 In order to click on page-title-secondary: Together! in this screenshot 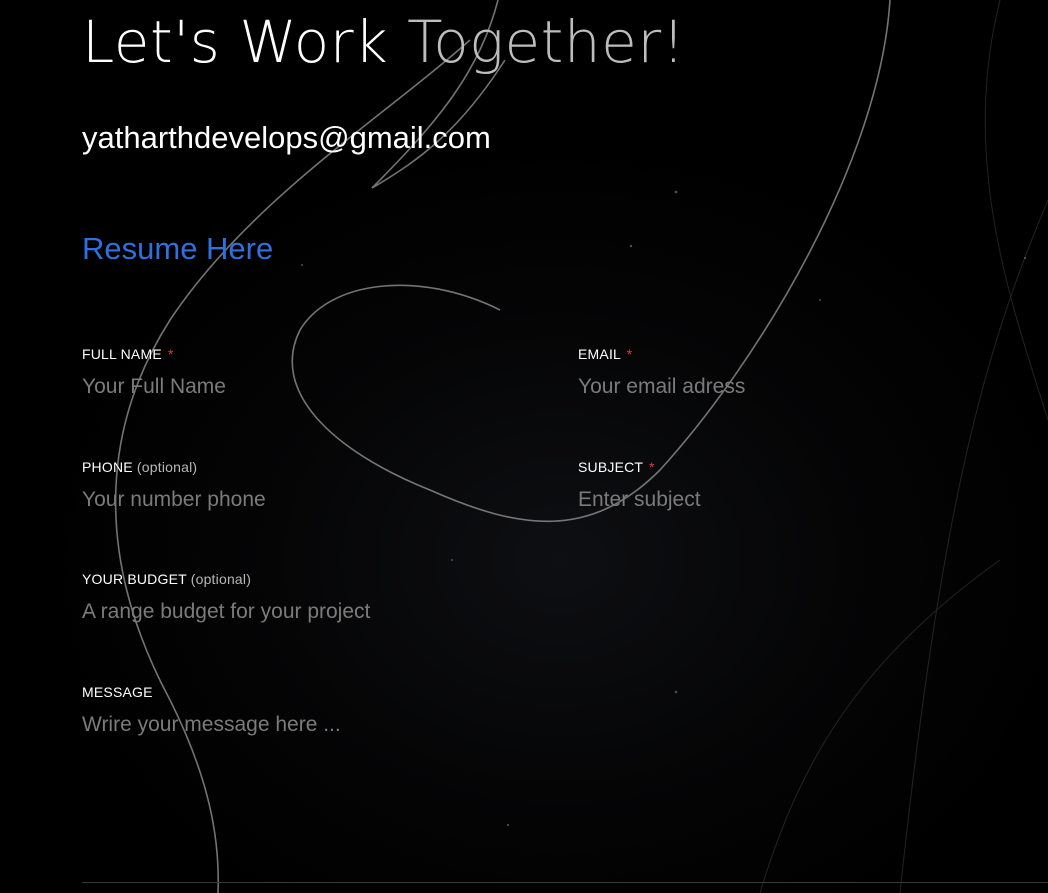, I will do `click(546, 42)`.